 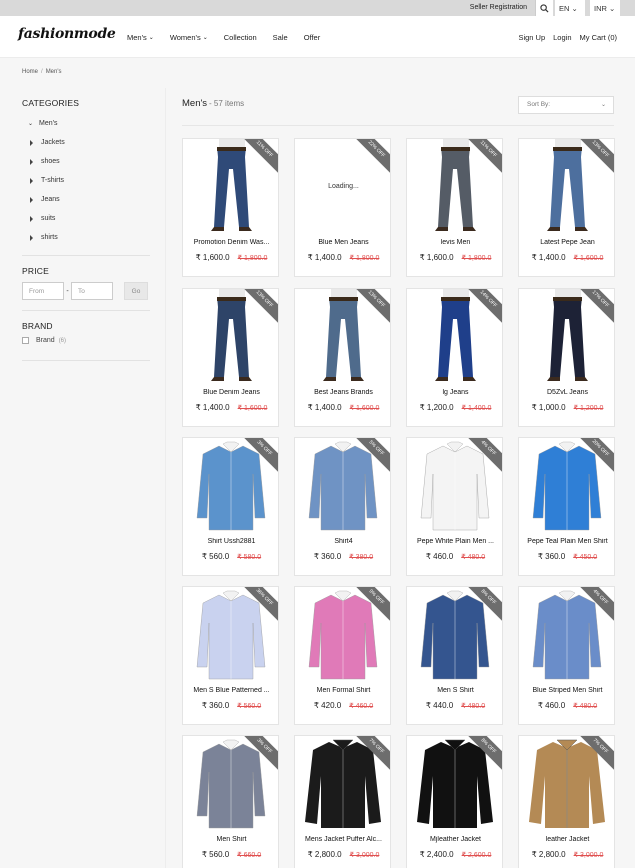 What do you see at coordinates (439, 705) in the screenshot?
I see `product-price: ₹ 440.0` at bounding box center [439, 705].